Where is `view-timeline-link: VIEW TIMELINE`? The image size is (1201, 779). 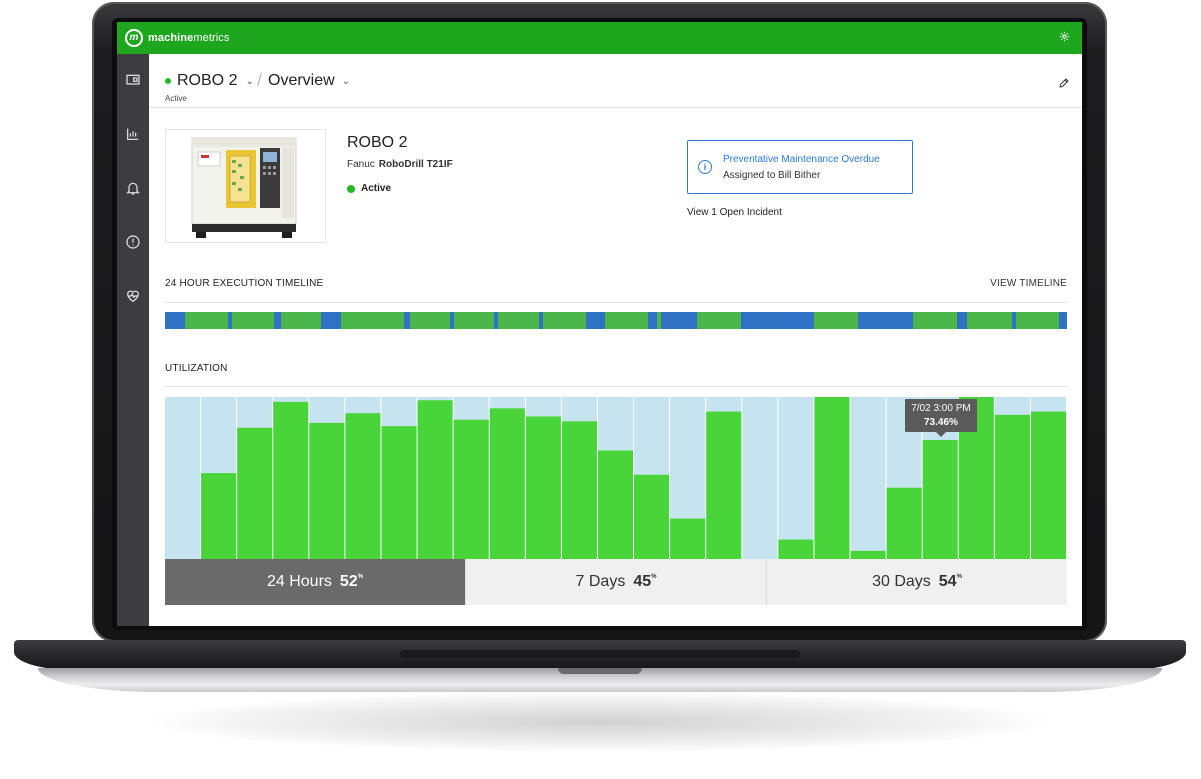
view-timeline-link: VIEW TIMELINE is located at coordinates (1028, 283).